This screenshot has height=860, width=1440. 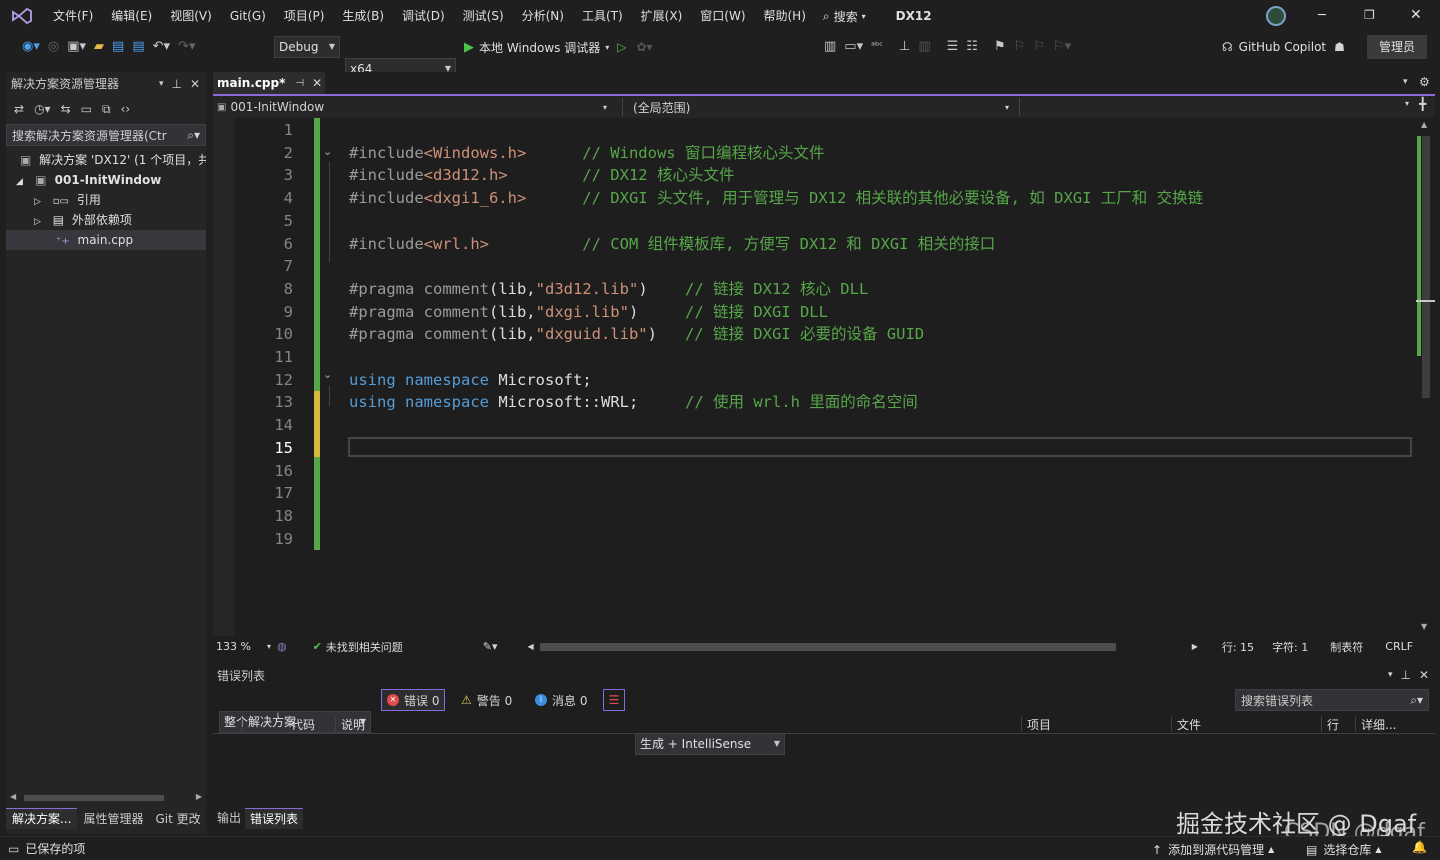 I want to click on col-code: 代码, so click(x=303, y=724).